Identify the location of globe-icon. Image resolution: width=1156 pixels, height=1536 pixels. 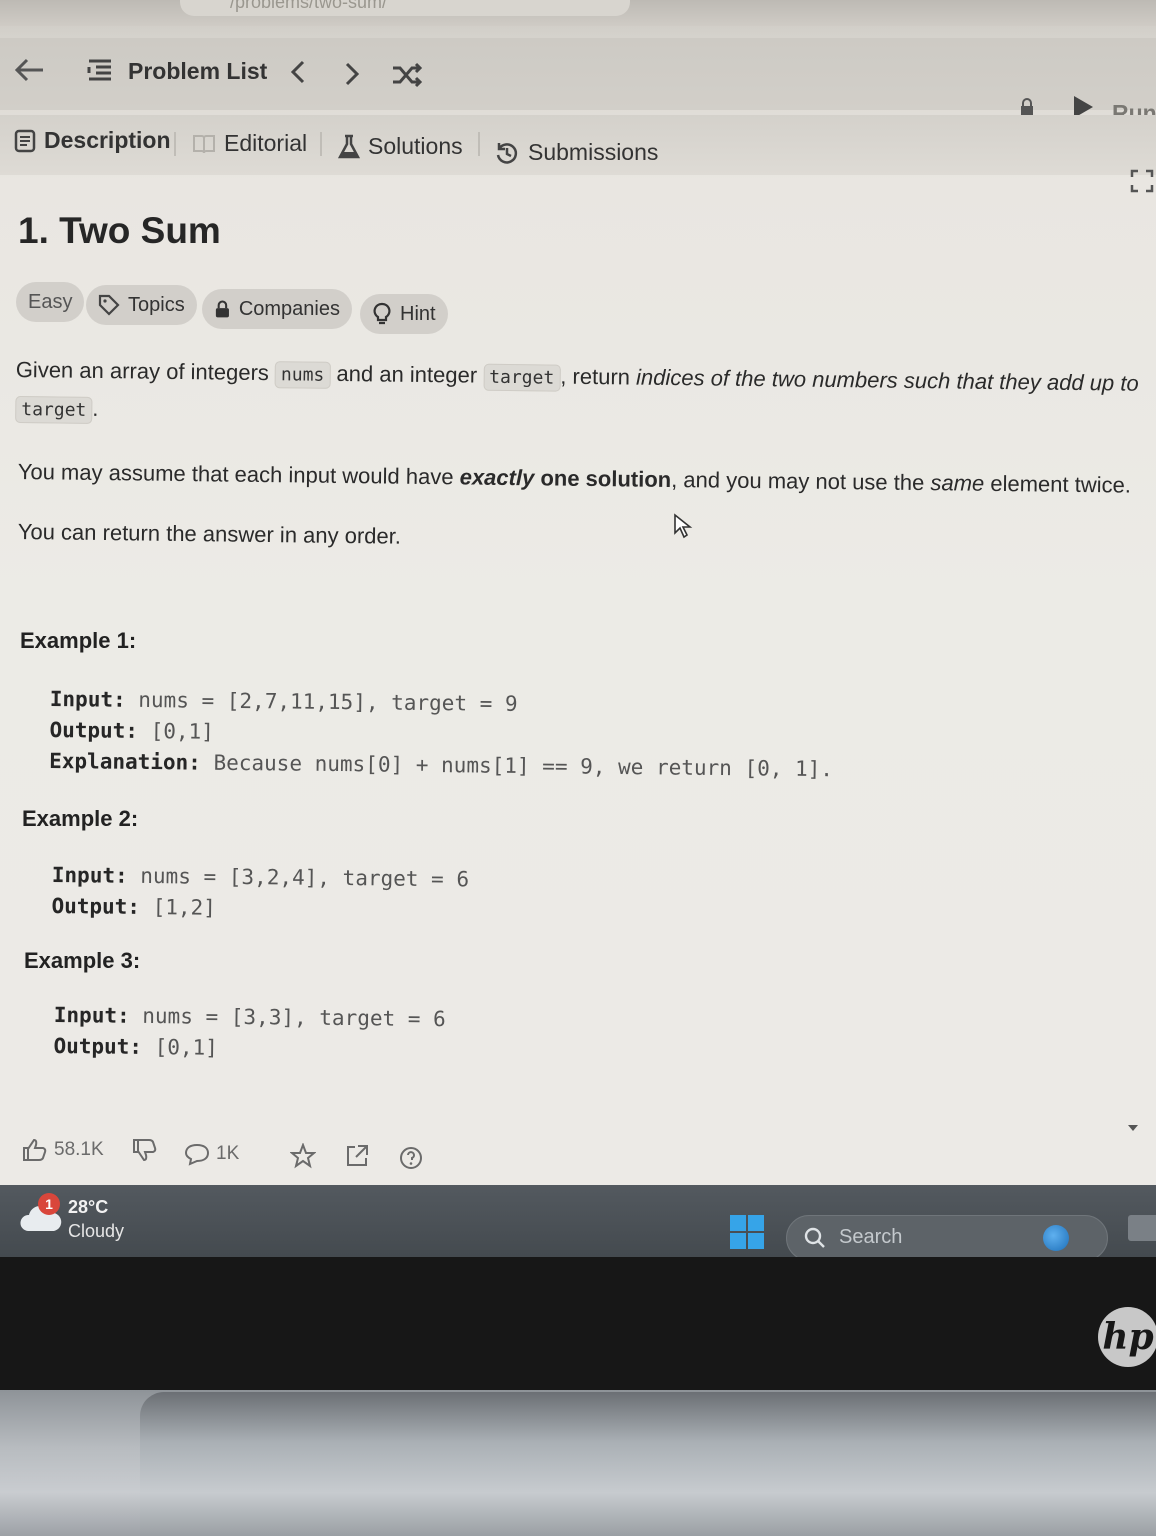
(1056, 1238).